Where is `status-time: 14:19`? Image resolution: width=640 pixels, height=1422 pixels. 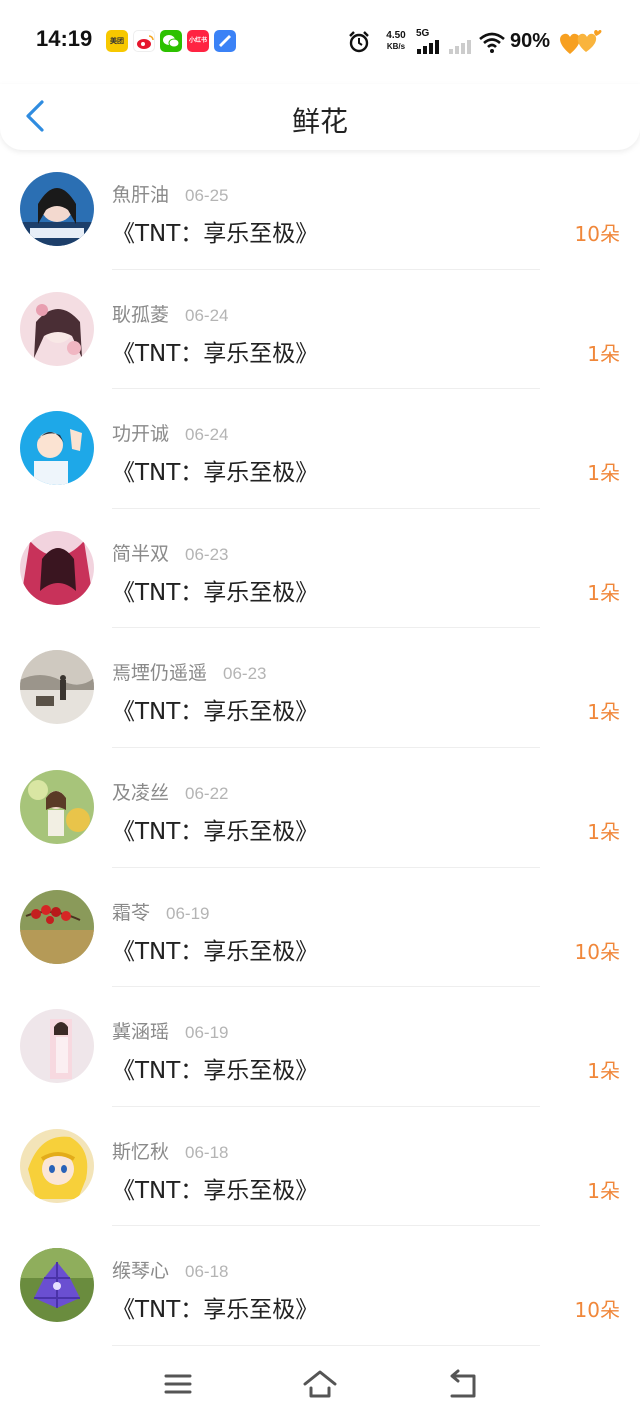
status-time: 14:19 is located at coordinates (64, 38).